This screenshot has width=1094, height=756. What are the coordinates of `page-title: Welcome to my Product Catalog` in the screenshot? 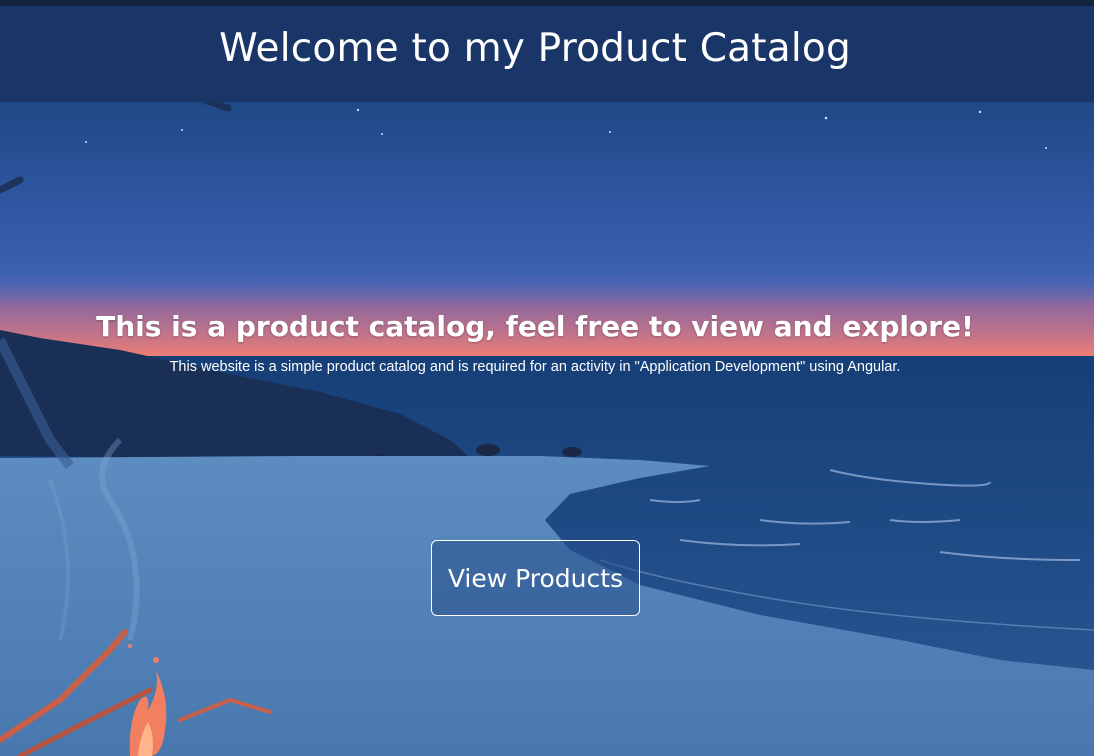 It's located at (535, 48).